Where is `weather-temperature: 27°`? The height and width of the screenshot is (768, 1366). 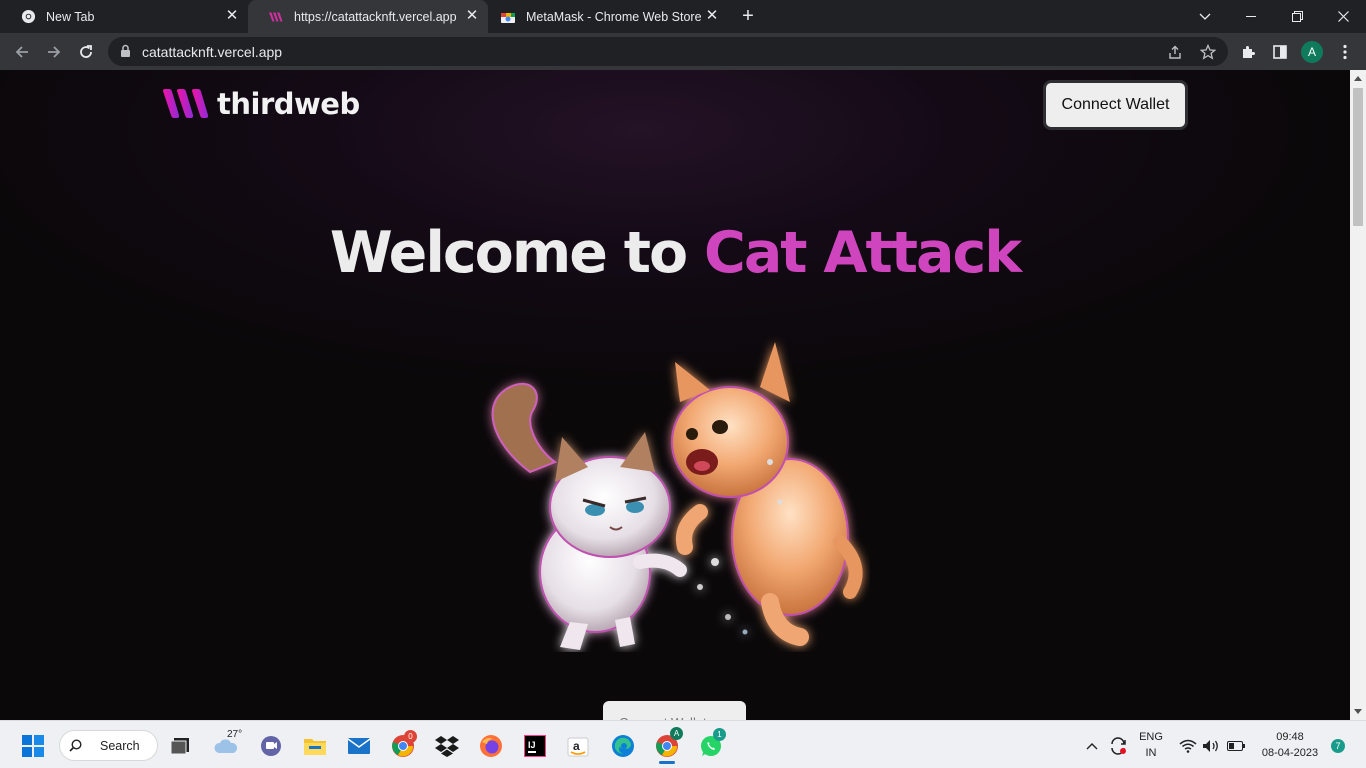
weather-temperature: 27° is located at coordinates (235, 734).